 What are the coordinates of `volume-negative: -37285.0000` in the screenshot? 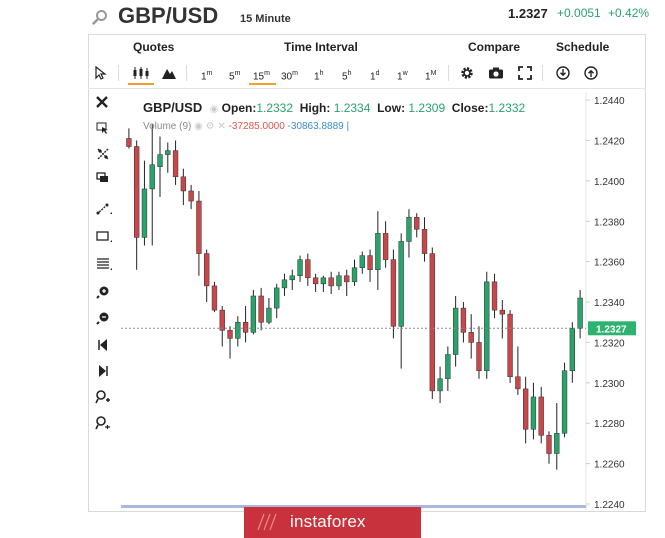 It's located at (256, 126).